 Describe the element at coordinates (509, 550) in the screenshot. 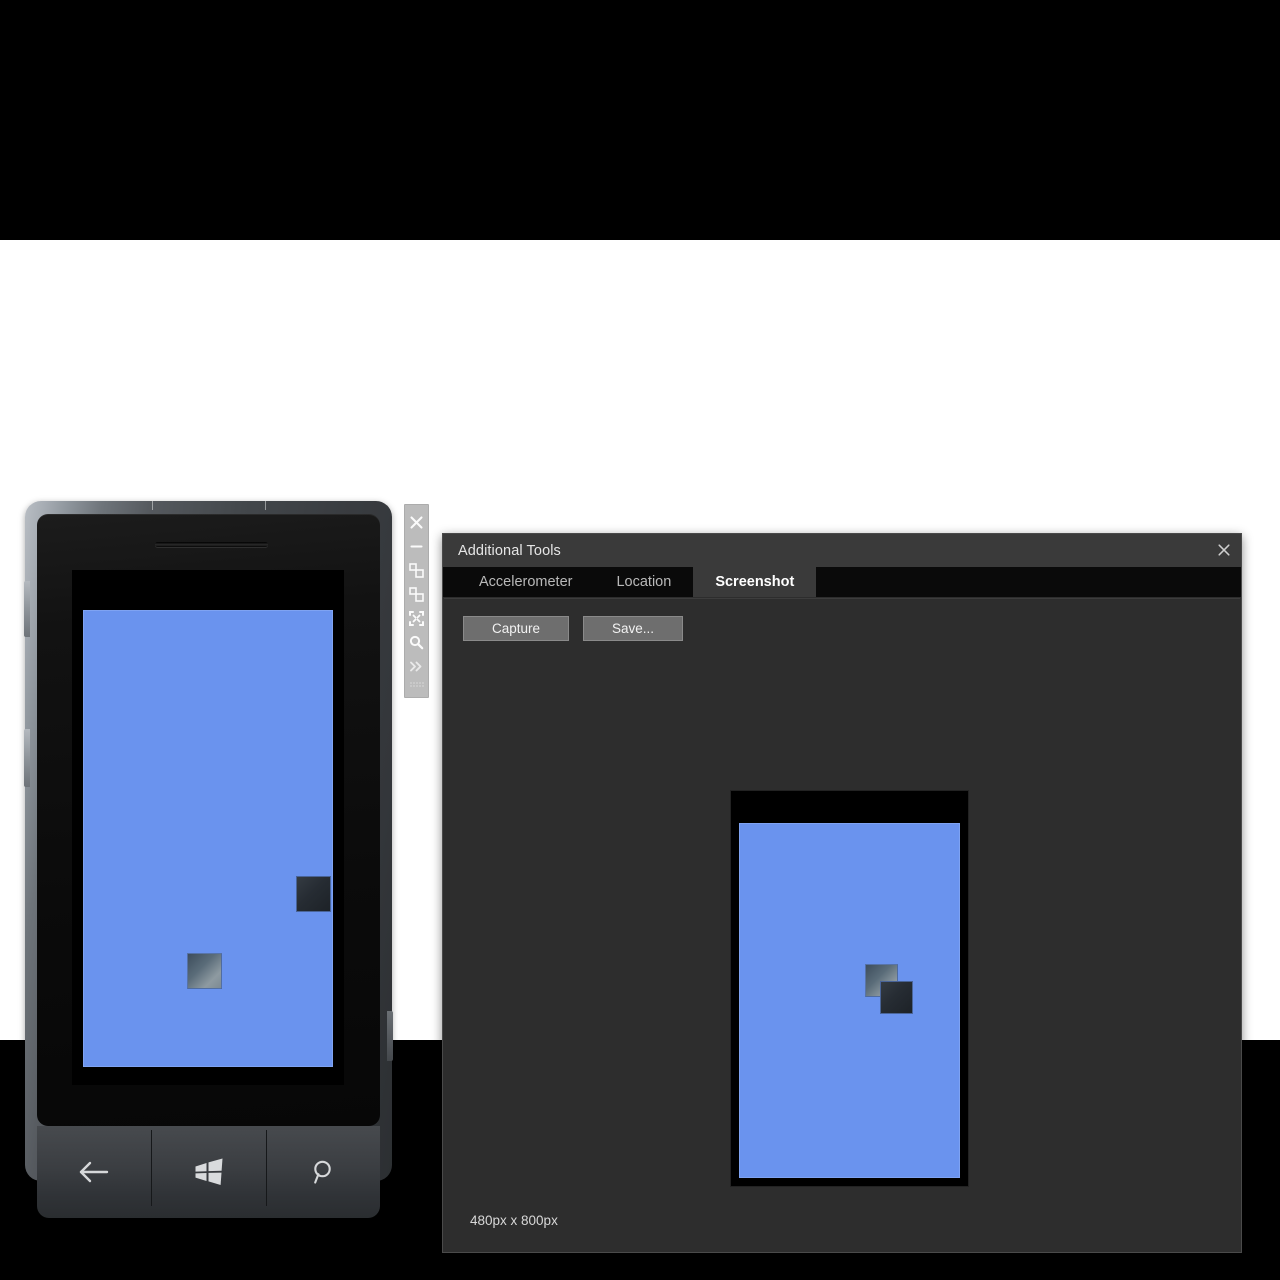

I see `window-title: Additional Tools` at that location.